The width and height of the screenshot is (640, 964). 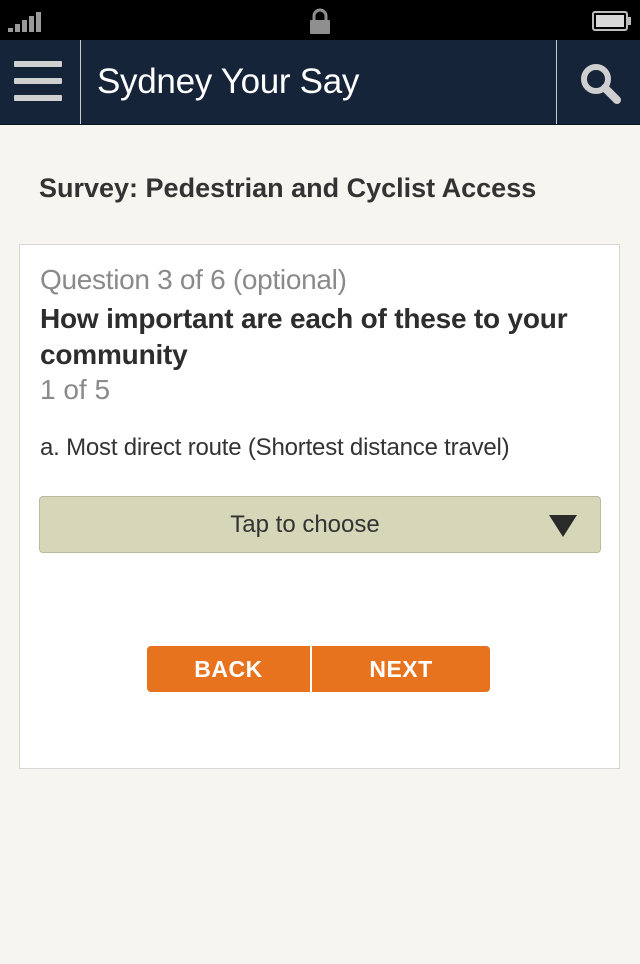 What do you see at coordinates (228, 669) in the screenshot?
I see `back-button: BACK` at bounding box center [228, 669].